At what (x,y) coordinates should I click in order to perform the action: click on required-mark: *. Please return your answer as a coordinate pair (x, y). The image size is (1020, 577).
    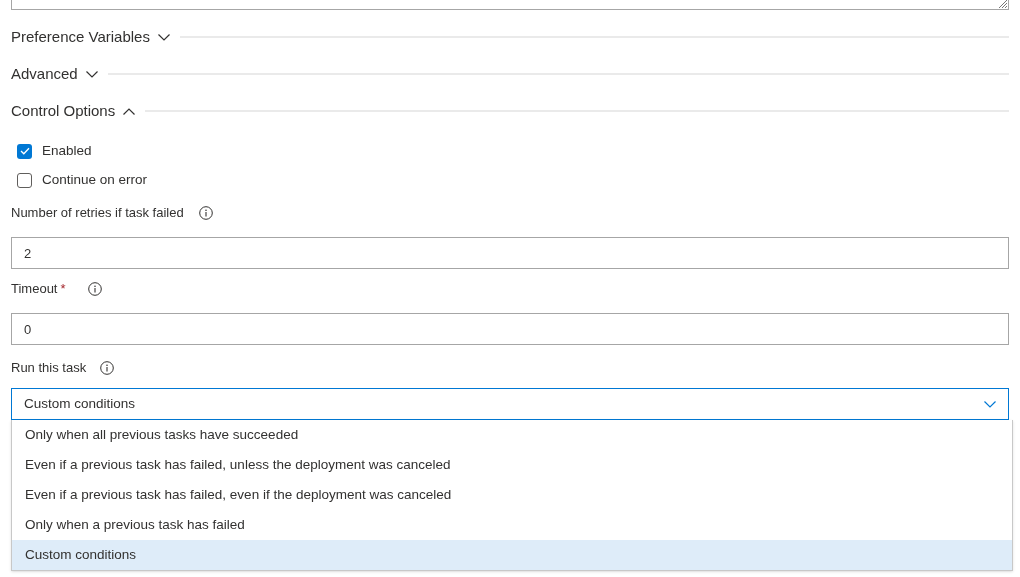
    Looking at the image, I should click on (63, 289).